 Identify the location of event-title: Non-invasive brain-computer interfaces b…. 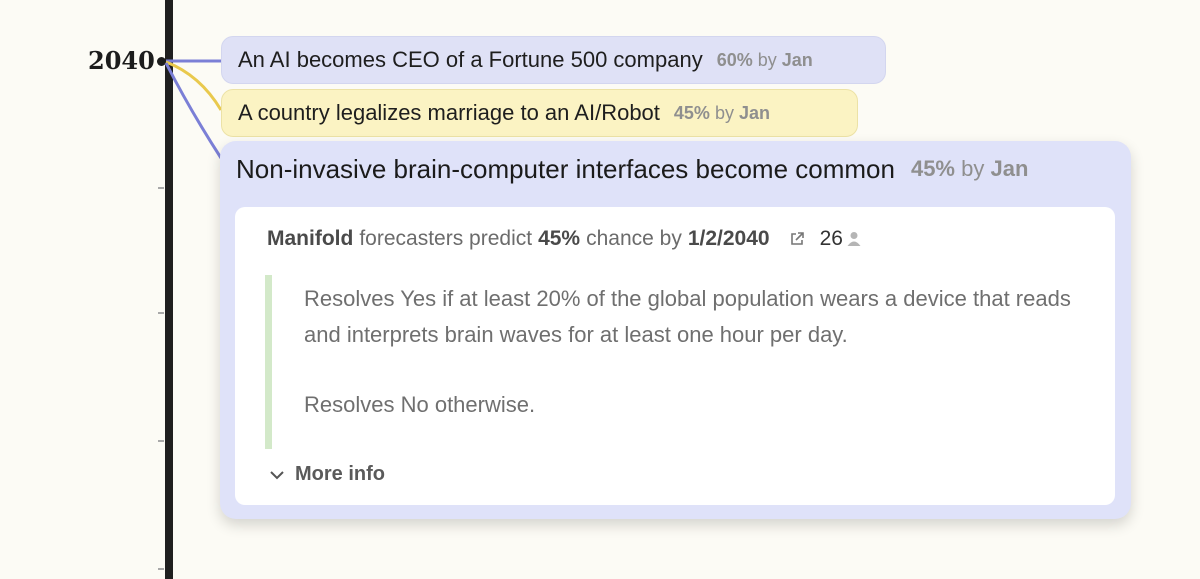
(565, 168).